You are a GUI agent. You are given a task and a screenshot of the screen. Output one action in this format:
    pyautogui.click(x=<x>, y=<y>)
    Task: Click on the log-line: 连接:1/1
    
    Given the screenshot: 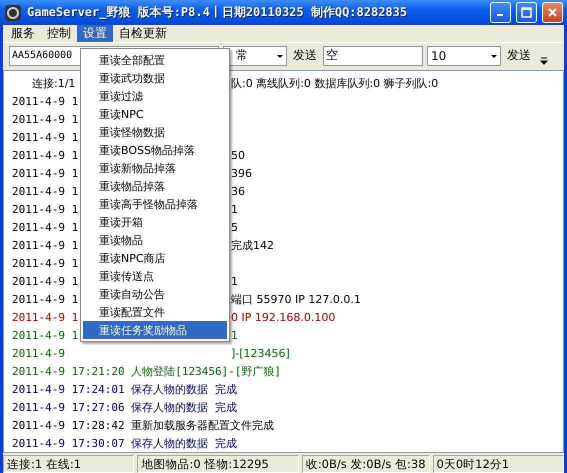 What is the action you would take?
    pyautogui.click(x=53, y=83)
    